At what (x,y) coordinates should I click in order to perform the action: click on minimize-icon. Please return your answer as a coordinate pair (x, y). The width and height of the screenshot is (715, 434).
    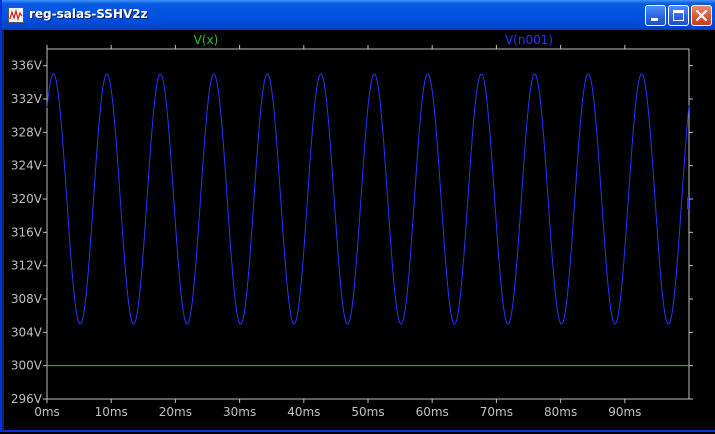
    Looking at the image, I should click on (654, 19).